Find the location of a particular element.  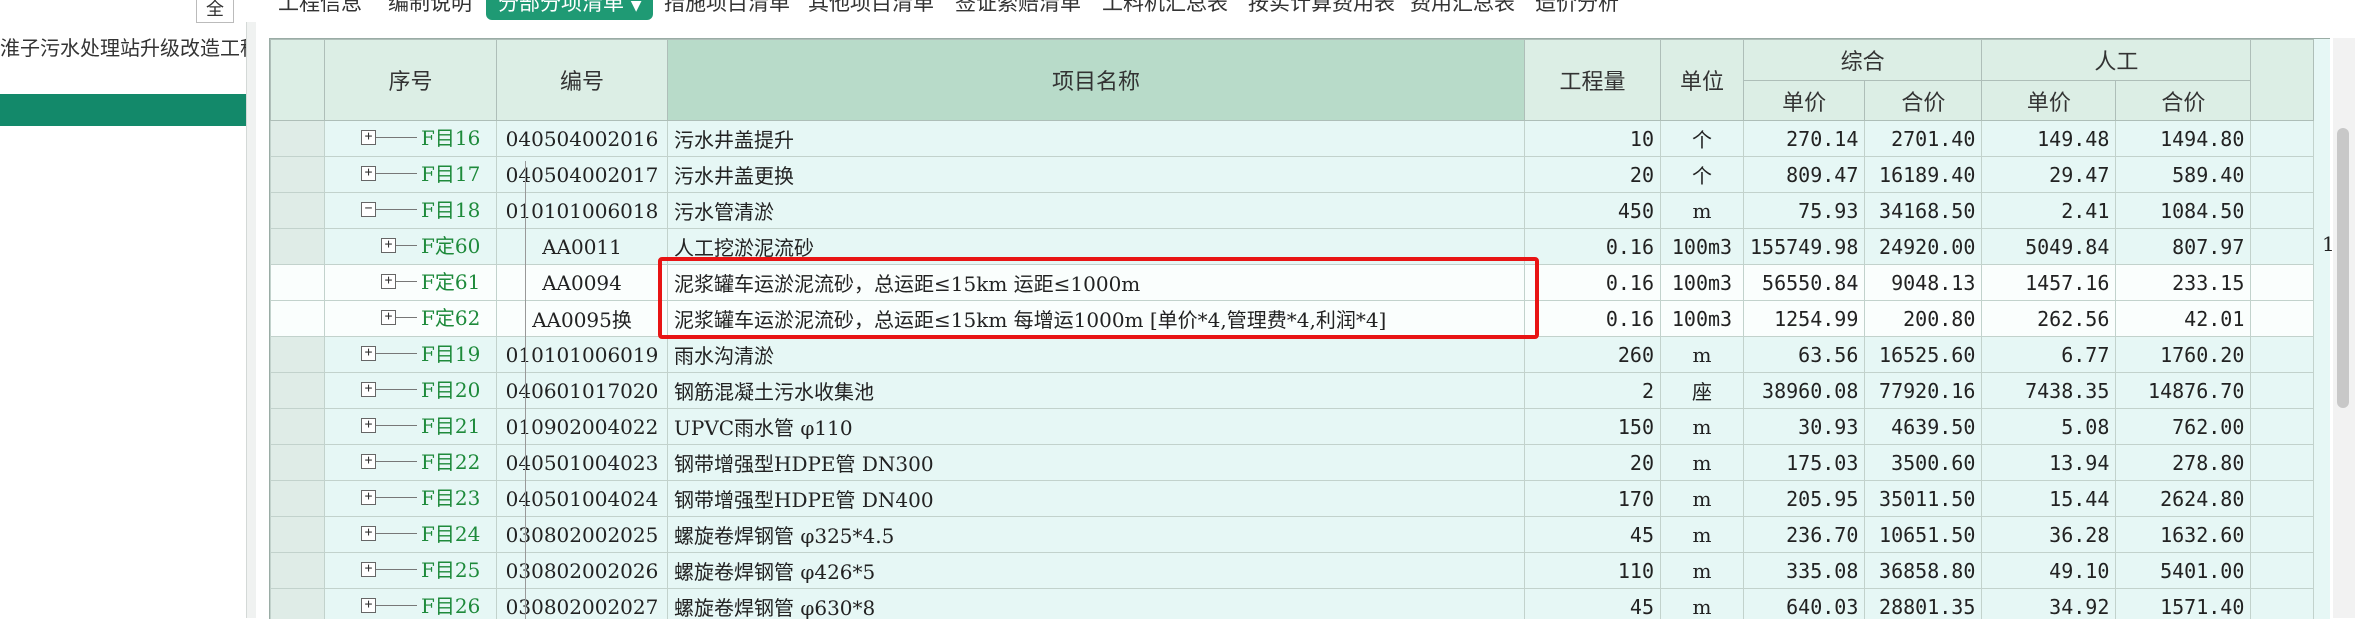

composite-unit-price-cell: 205.95 is located at coordinates (1804, 499).